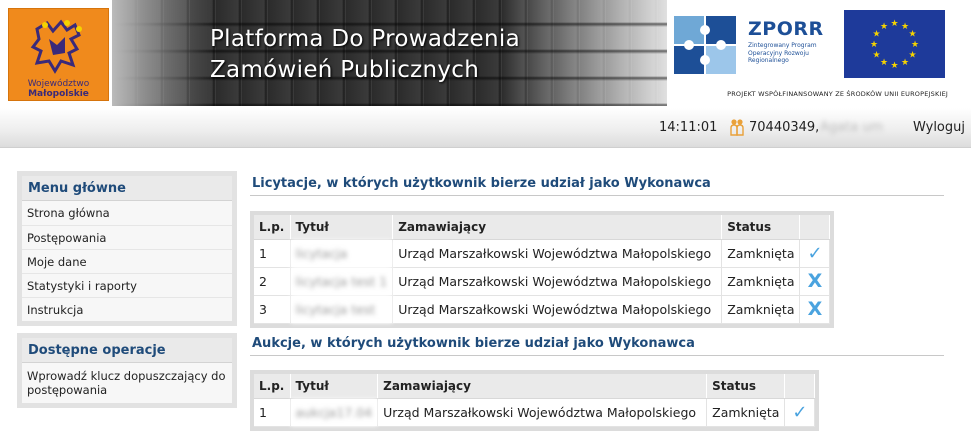  What do you see at coordinates (852, 127) in the screenshot?
I see `user-name-blurred: Agata um` at bounding box center [852, 127].